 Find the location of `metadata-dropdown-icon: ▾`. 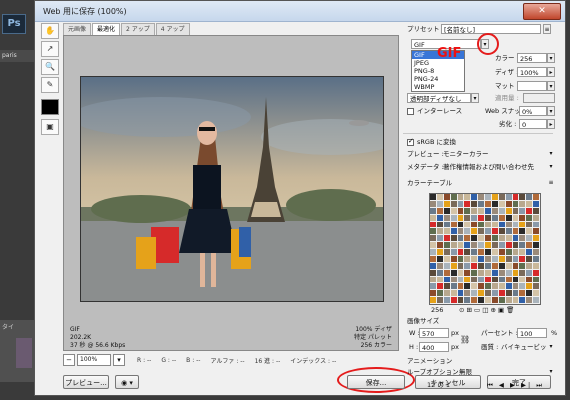

metadata-dropdown-icon: ▾ is located at coordinates (551, 167).